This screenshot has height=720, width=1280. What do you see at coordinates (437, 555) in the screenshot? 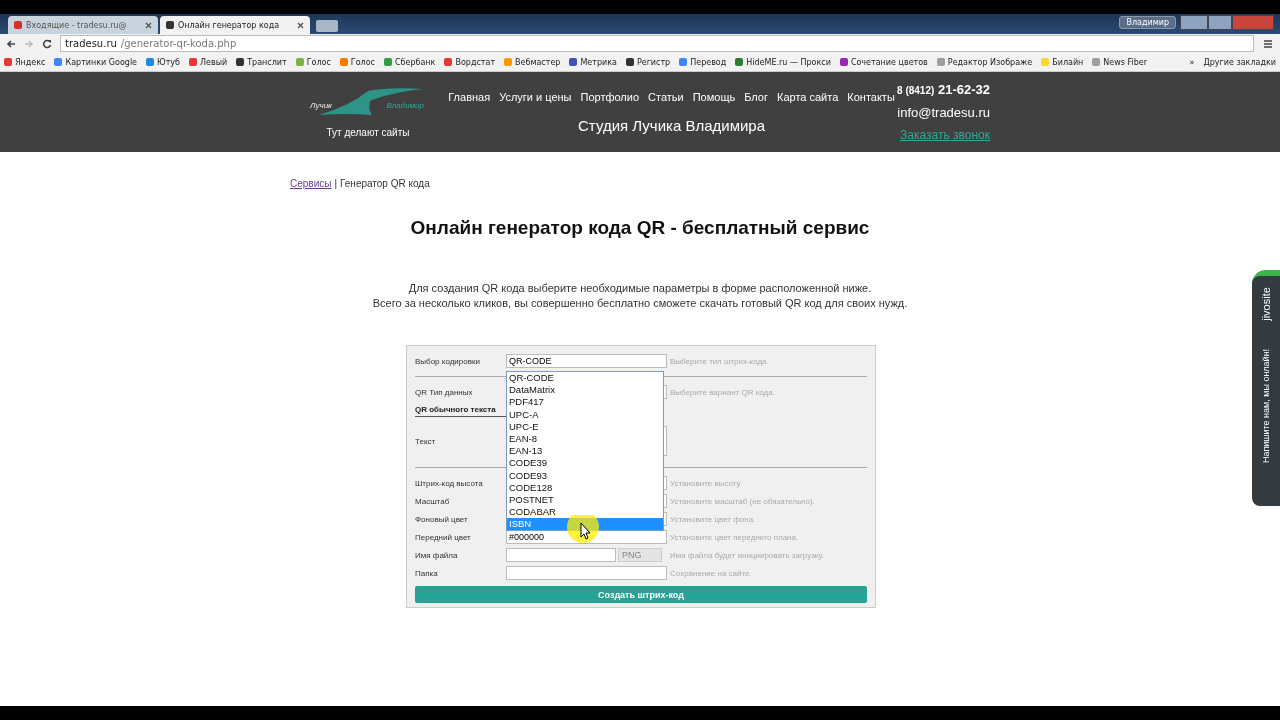
I see `field-label: Имя файла` at bounding box center [437, 555].